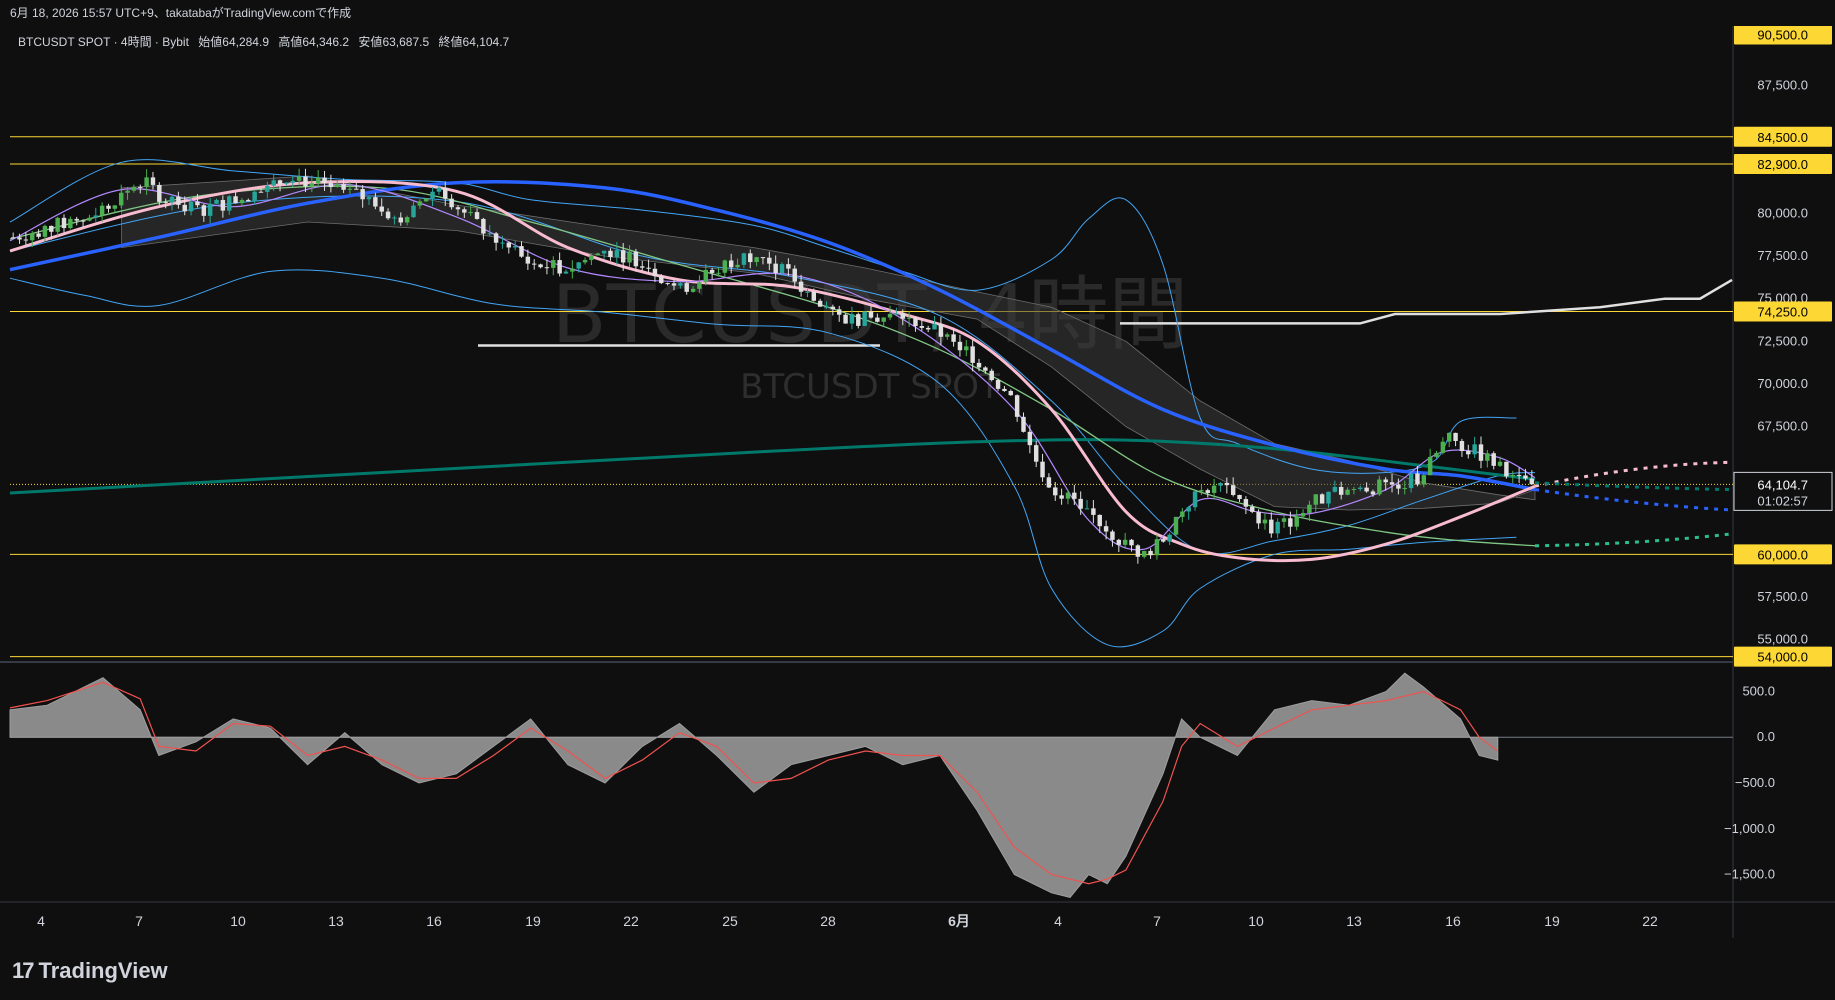  What do you see at coordinates (210, 42) in the screenshot?
I see `open-label: 始値` at bounding box center [210, 42].